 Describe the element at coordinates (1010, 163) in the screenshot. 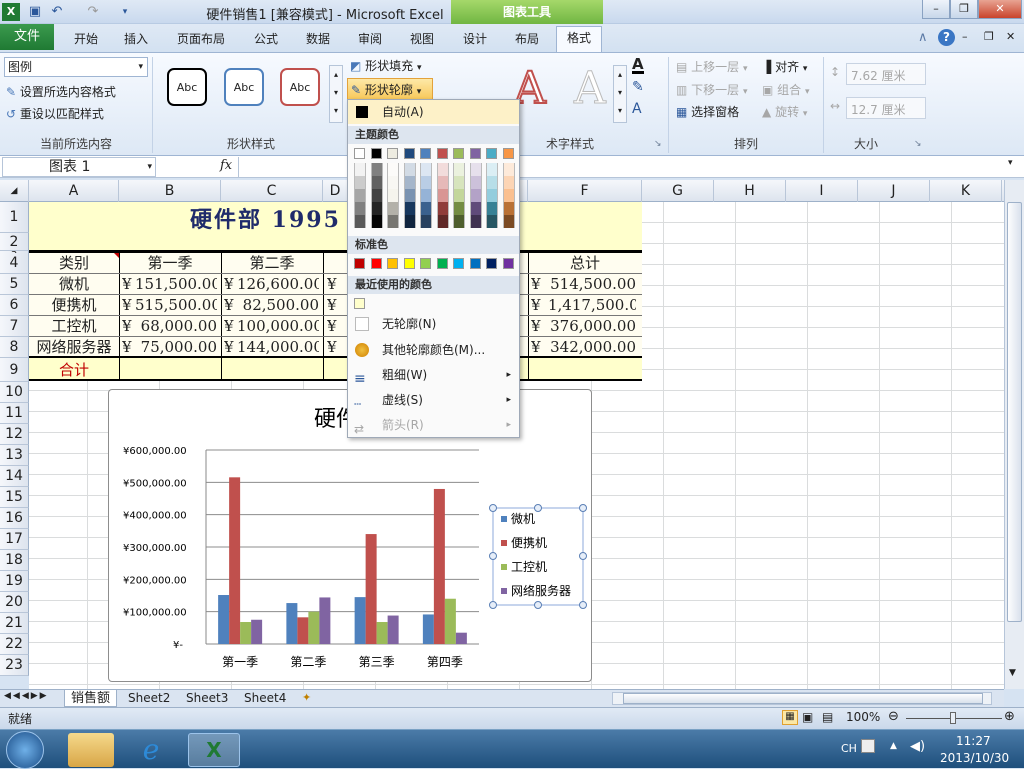

I see `expand-formula-icon: ▾` at that location.